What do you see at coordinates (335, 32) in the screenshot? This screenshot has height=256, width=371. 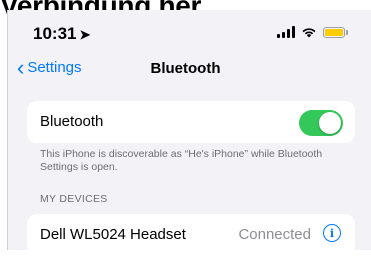 I see `battery-icon` at bounding box center [335, 32].